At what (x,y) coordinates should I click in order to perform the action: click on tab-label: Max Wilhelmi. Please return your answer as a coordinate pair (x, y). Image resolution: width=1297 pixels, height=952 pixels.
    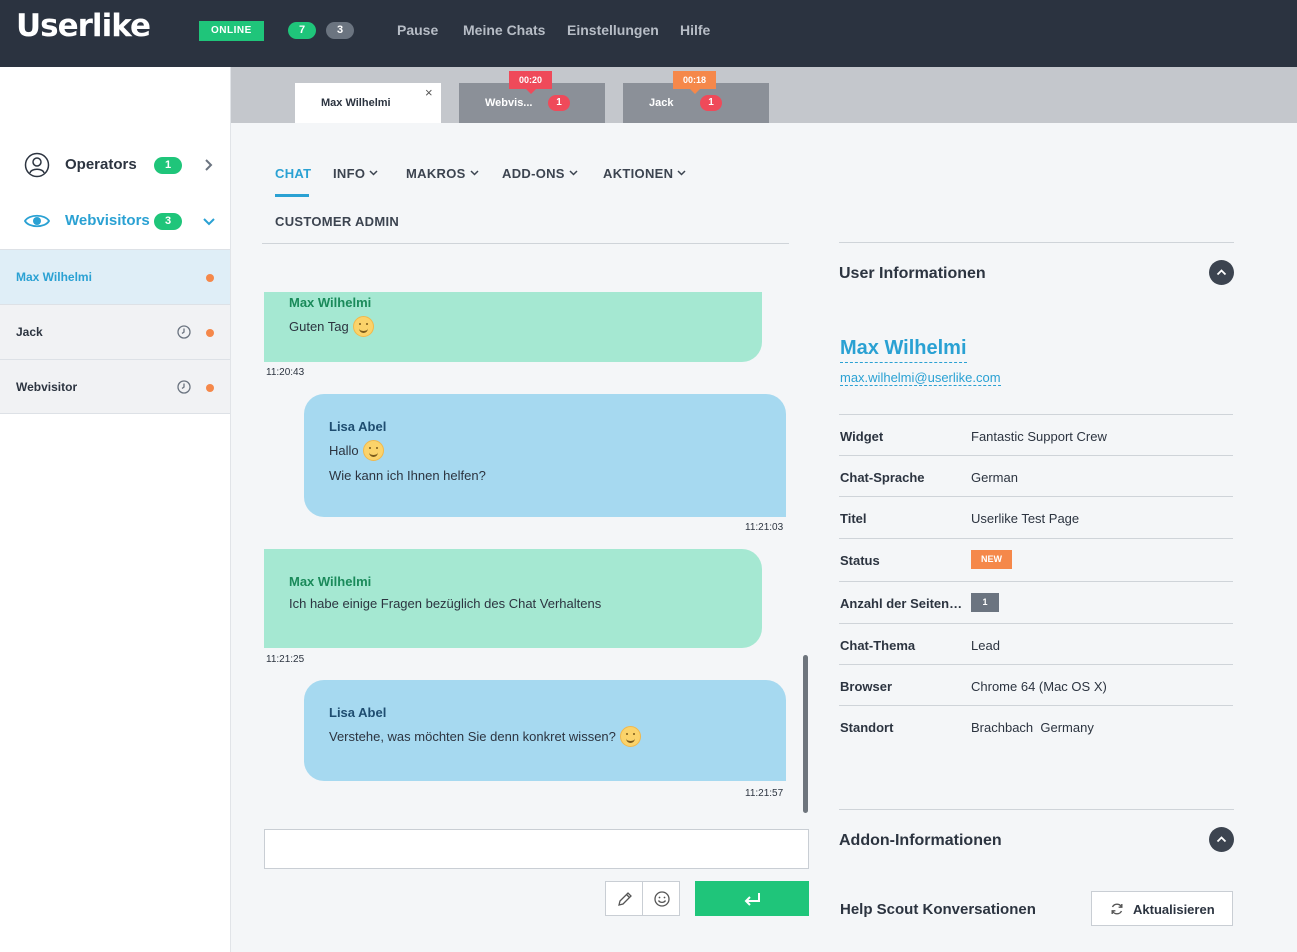
    Looking at the image, I should click on (356, 103).